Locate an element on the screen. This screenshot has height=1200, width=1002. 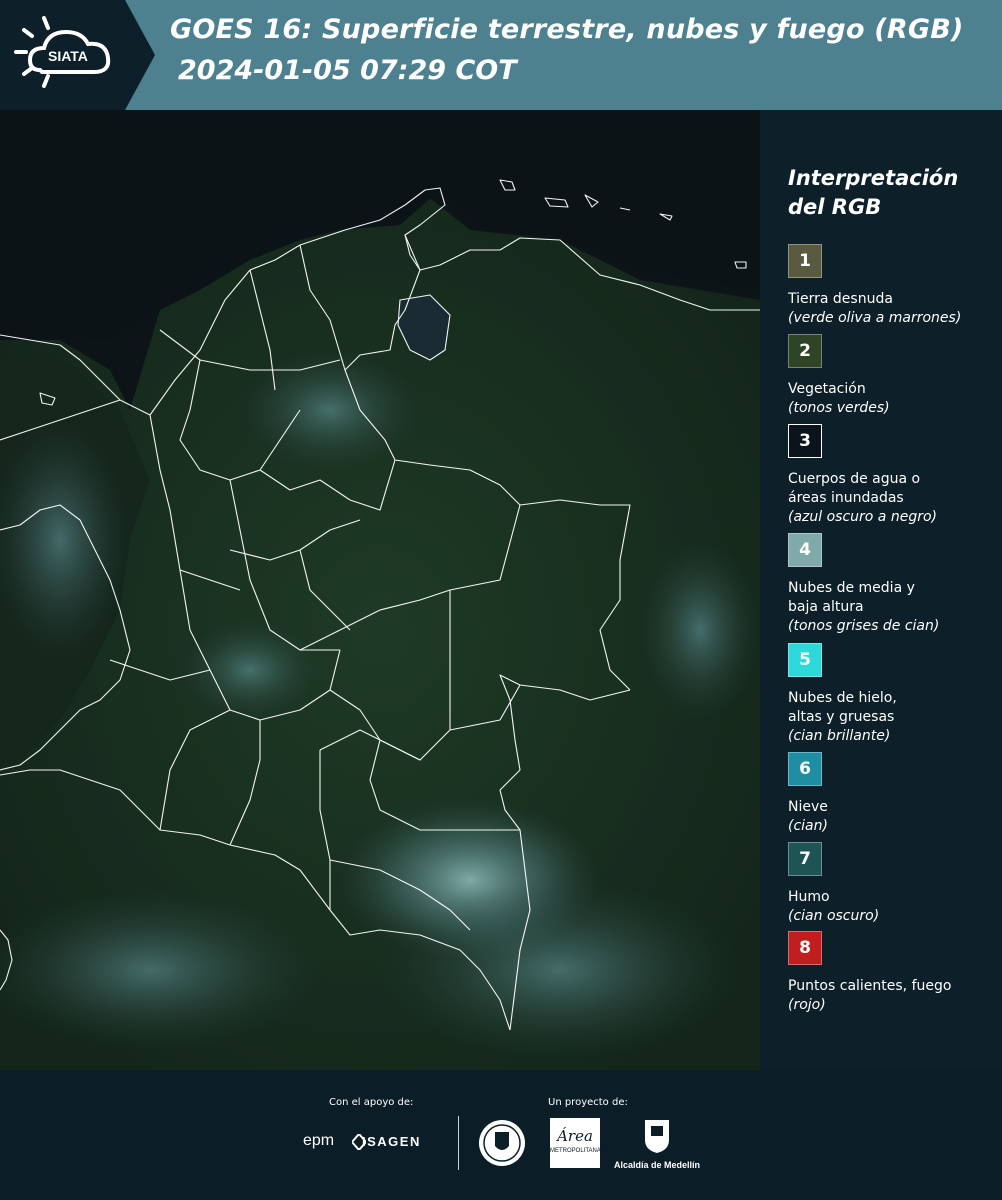
legend-swatch-8: 8 is located at coordinates (805, 948).